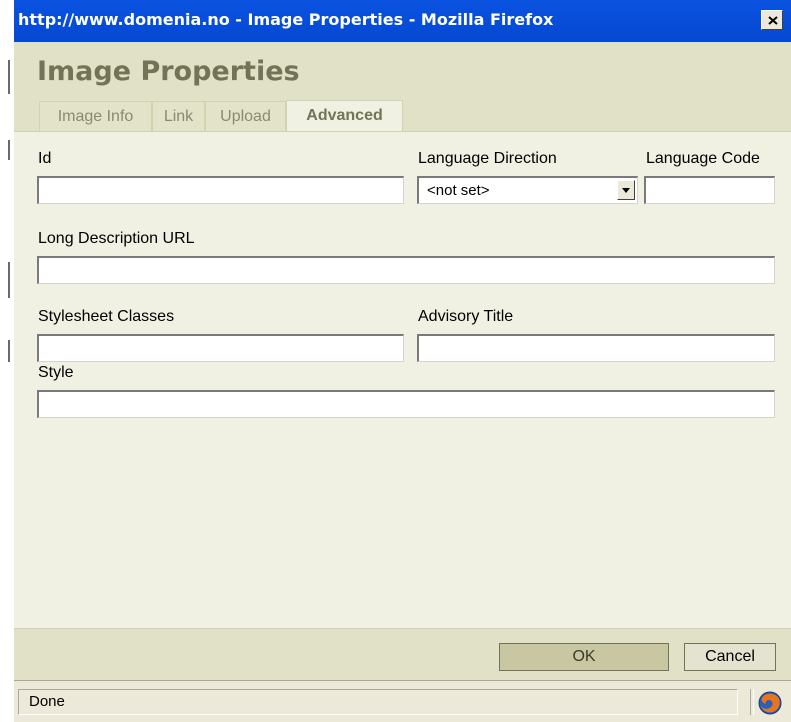 The width and height of the screenshot is (791, 722). I want to click on tab-advanced: Advanced, so click(344, 116).